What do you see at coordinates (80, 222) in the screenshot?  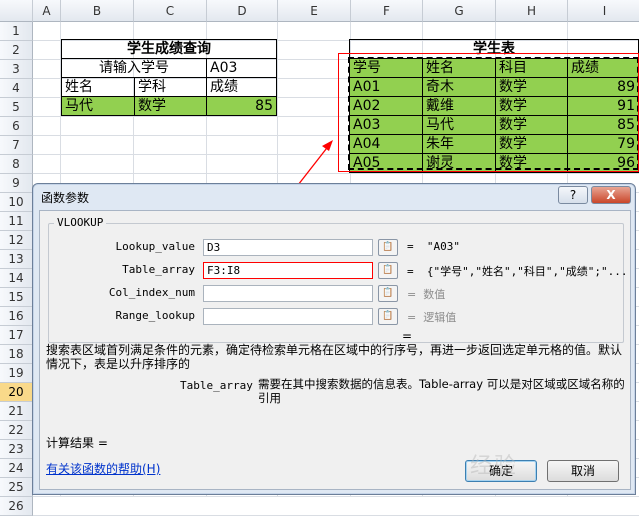 I see `function-name: VLOOKUP` at bounding box center [80, 222].